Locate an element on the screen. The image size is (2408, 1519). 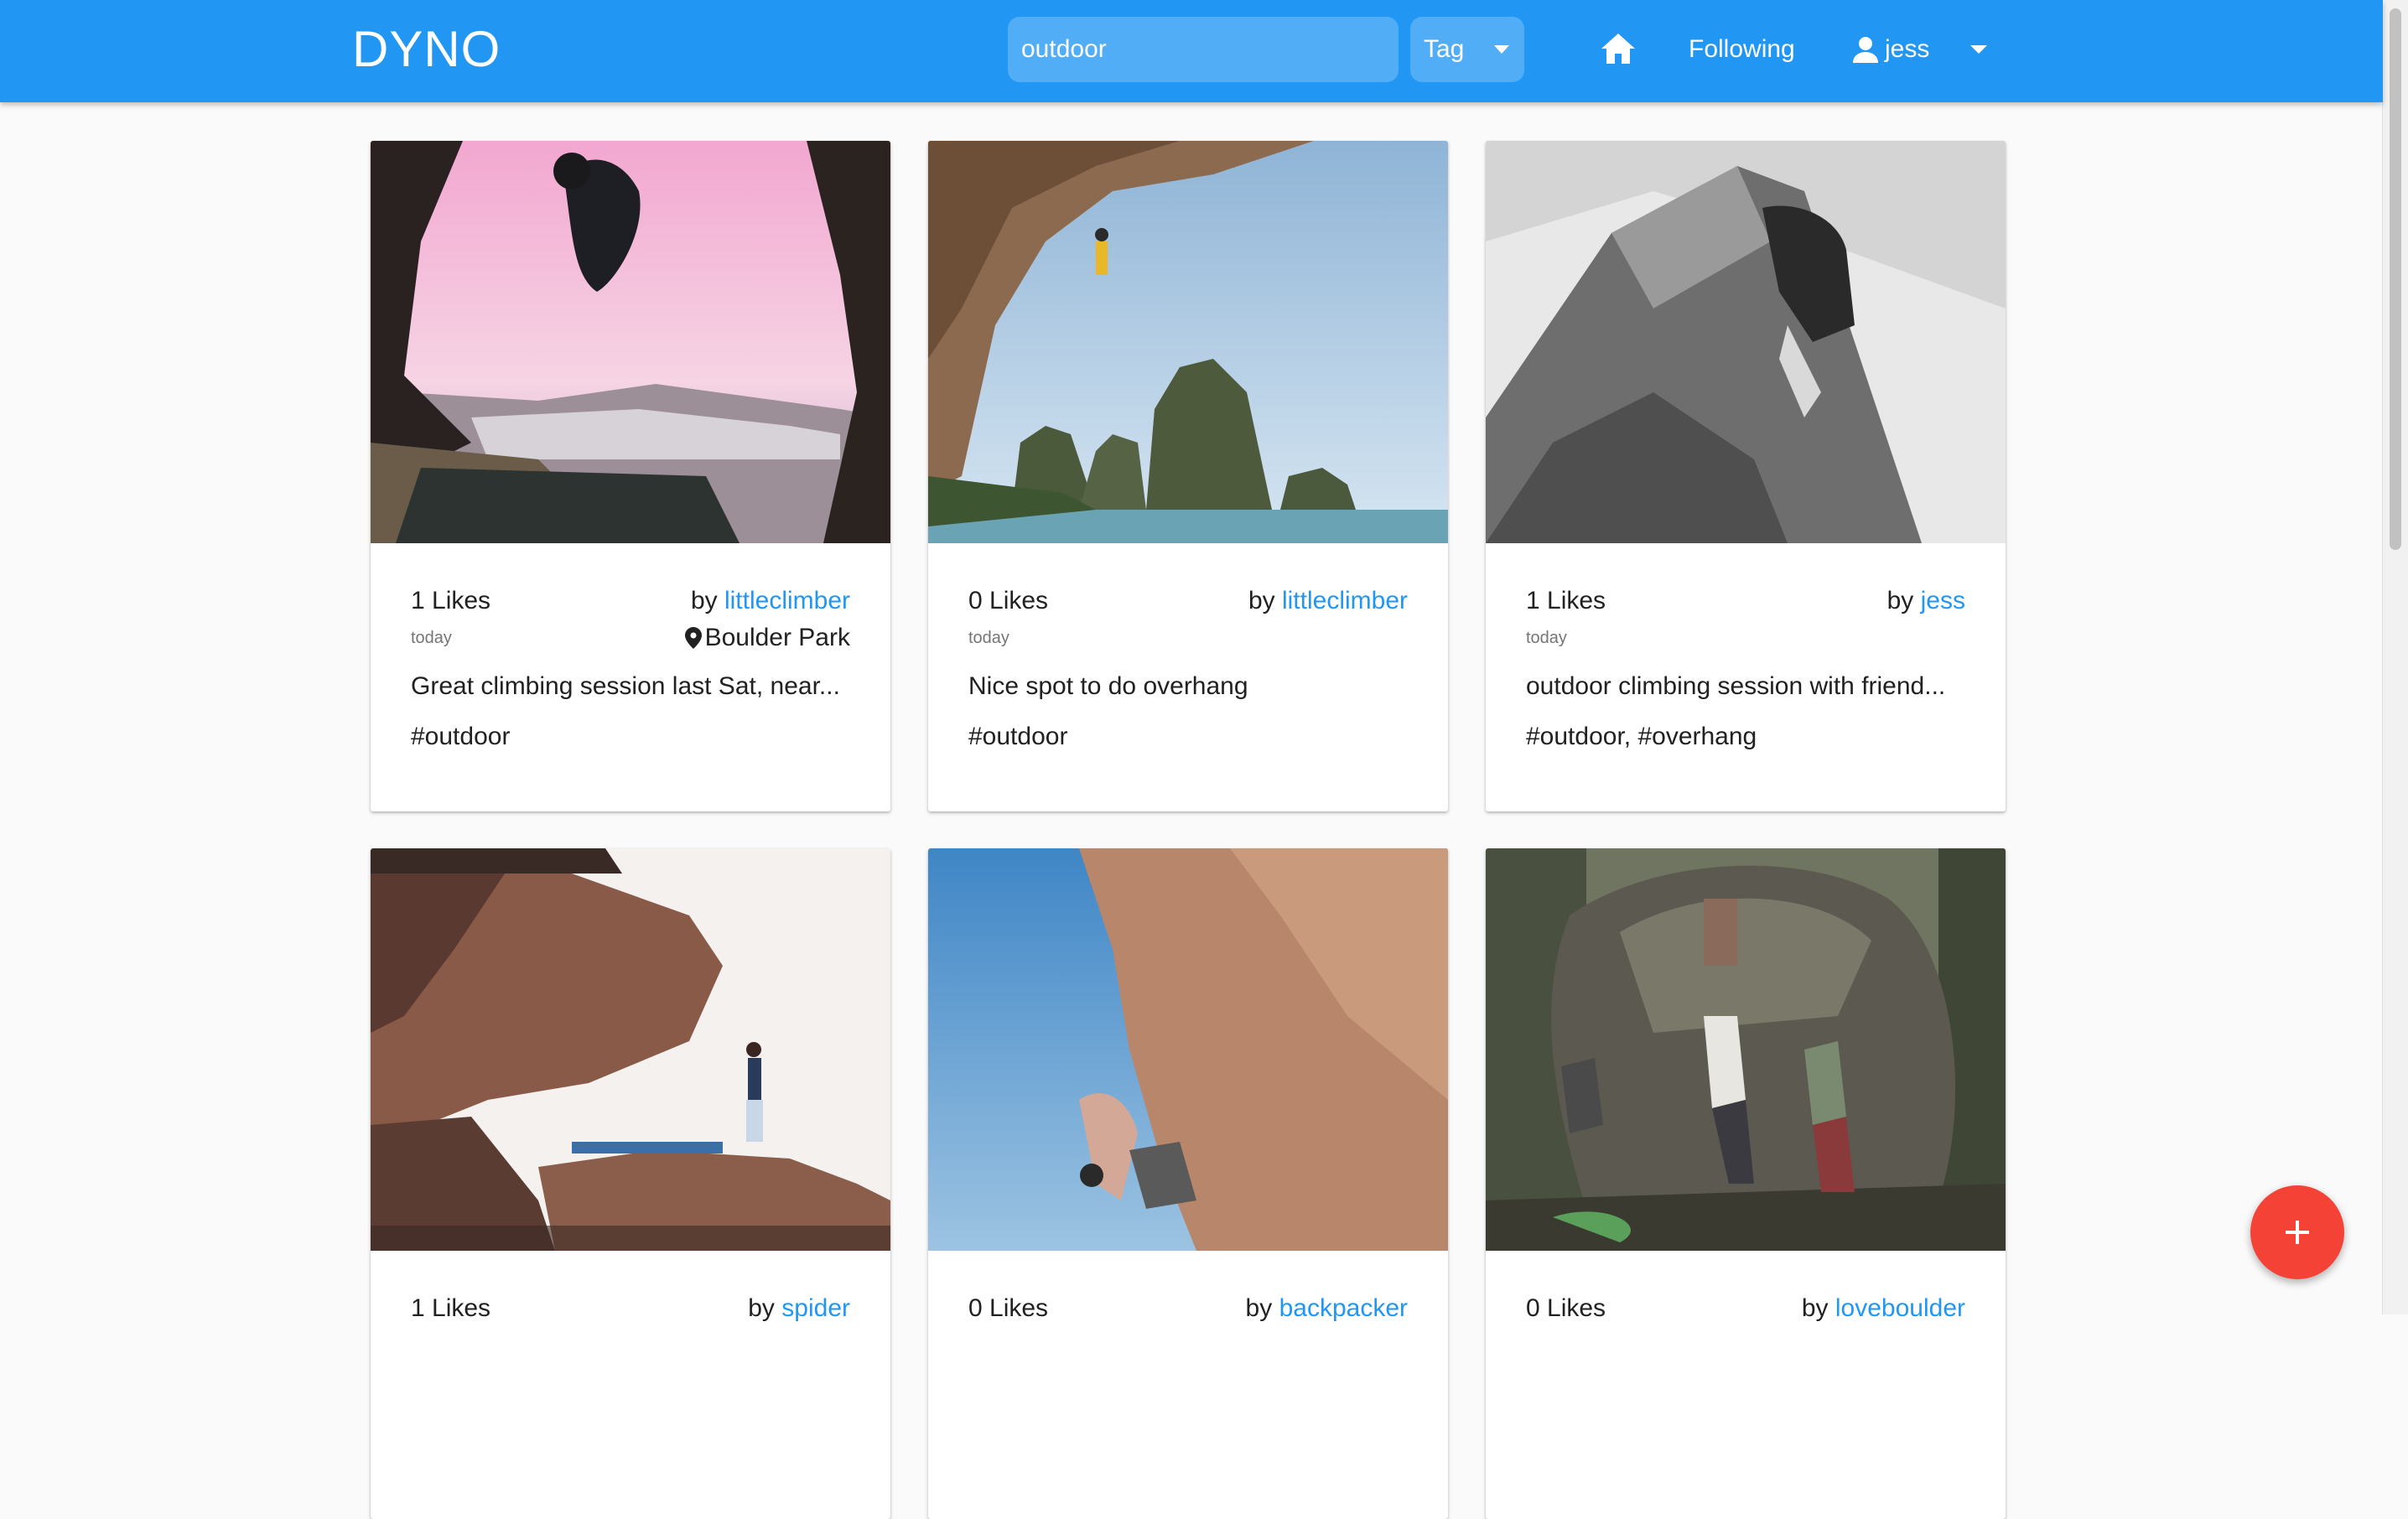
search-filter-select: Tag is located at coordinates (1467, 49).